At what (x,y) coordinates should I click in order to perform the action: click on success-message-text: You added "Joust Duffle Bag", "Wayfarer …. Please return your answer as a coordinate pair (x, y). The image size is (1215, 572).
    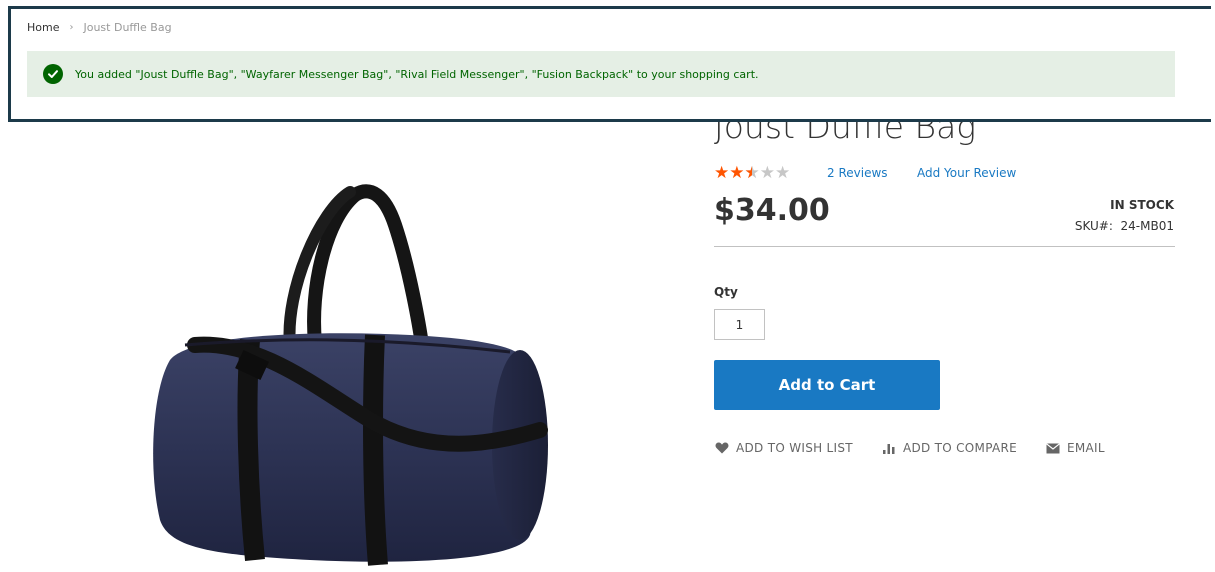
    Looking at the image, I should click on (417, 74).